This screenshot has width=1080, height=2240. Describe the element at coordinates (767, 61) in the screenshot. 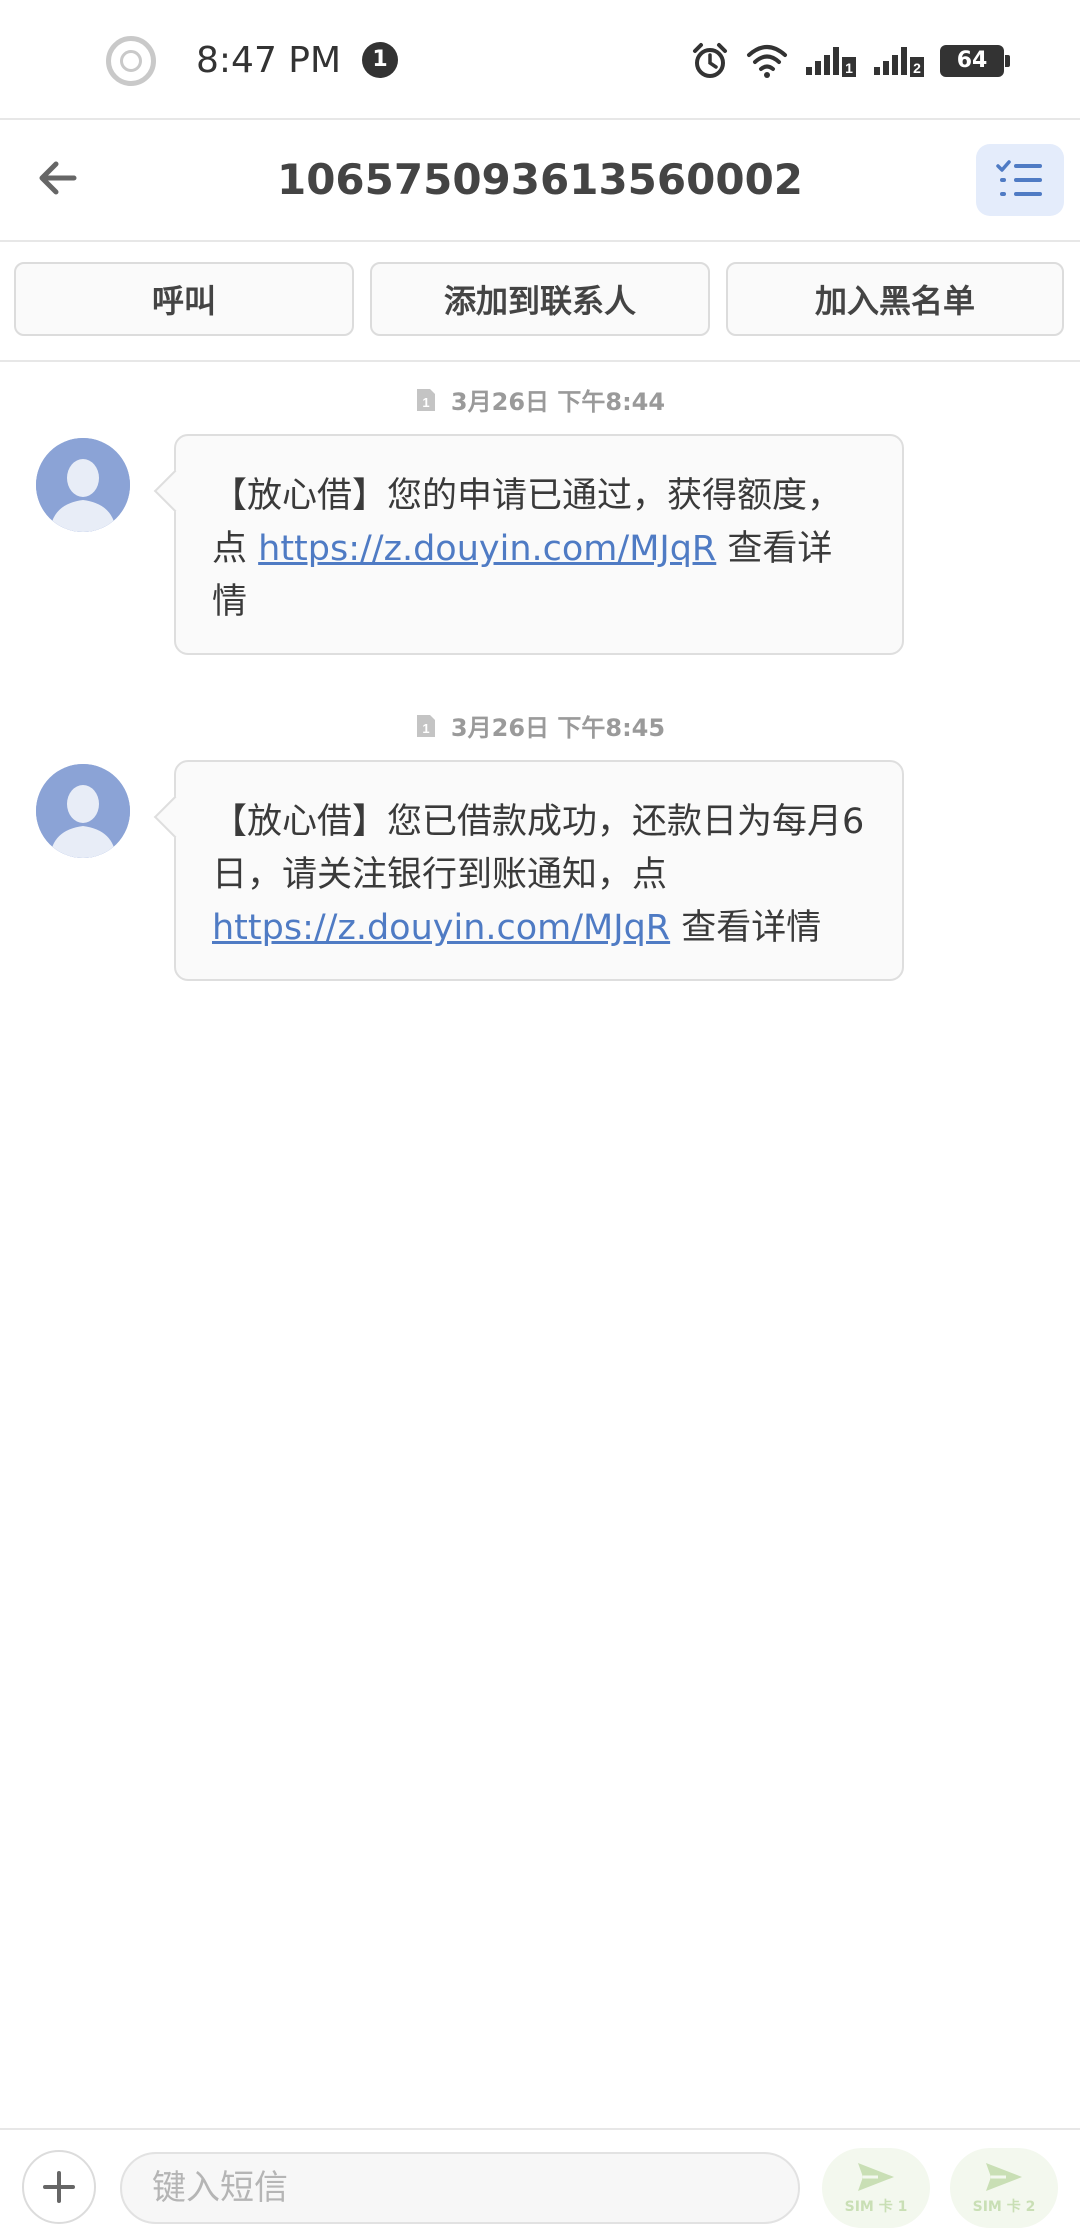

I see `wifi-icon` at that location.